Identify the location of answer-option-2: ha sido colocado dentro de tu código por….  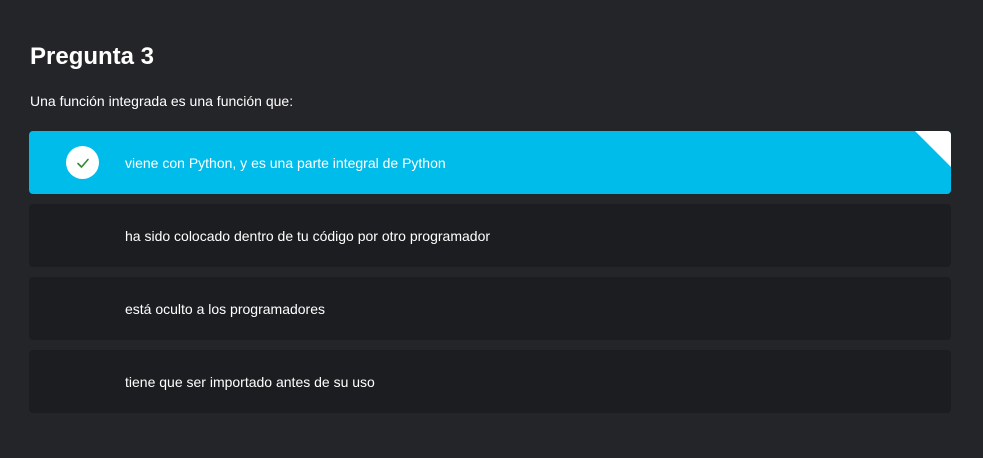
(490, 235).